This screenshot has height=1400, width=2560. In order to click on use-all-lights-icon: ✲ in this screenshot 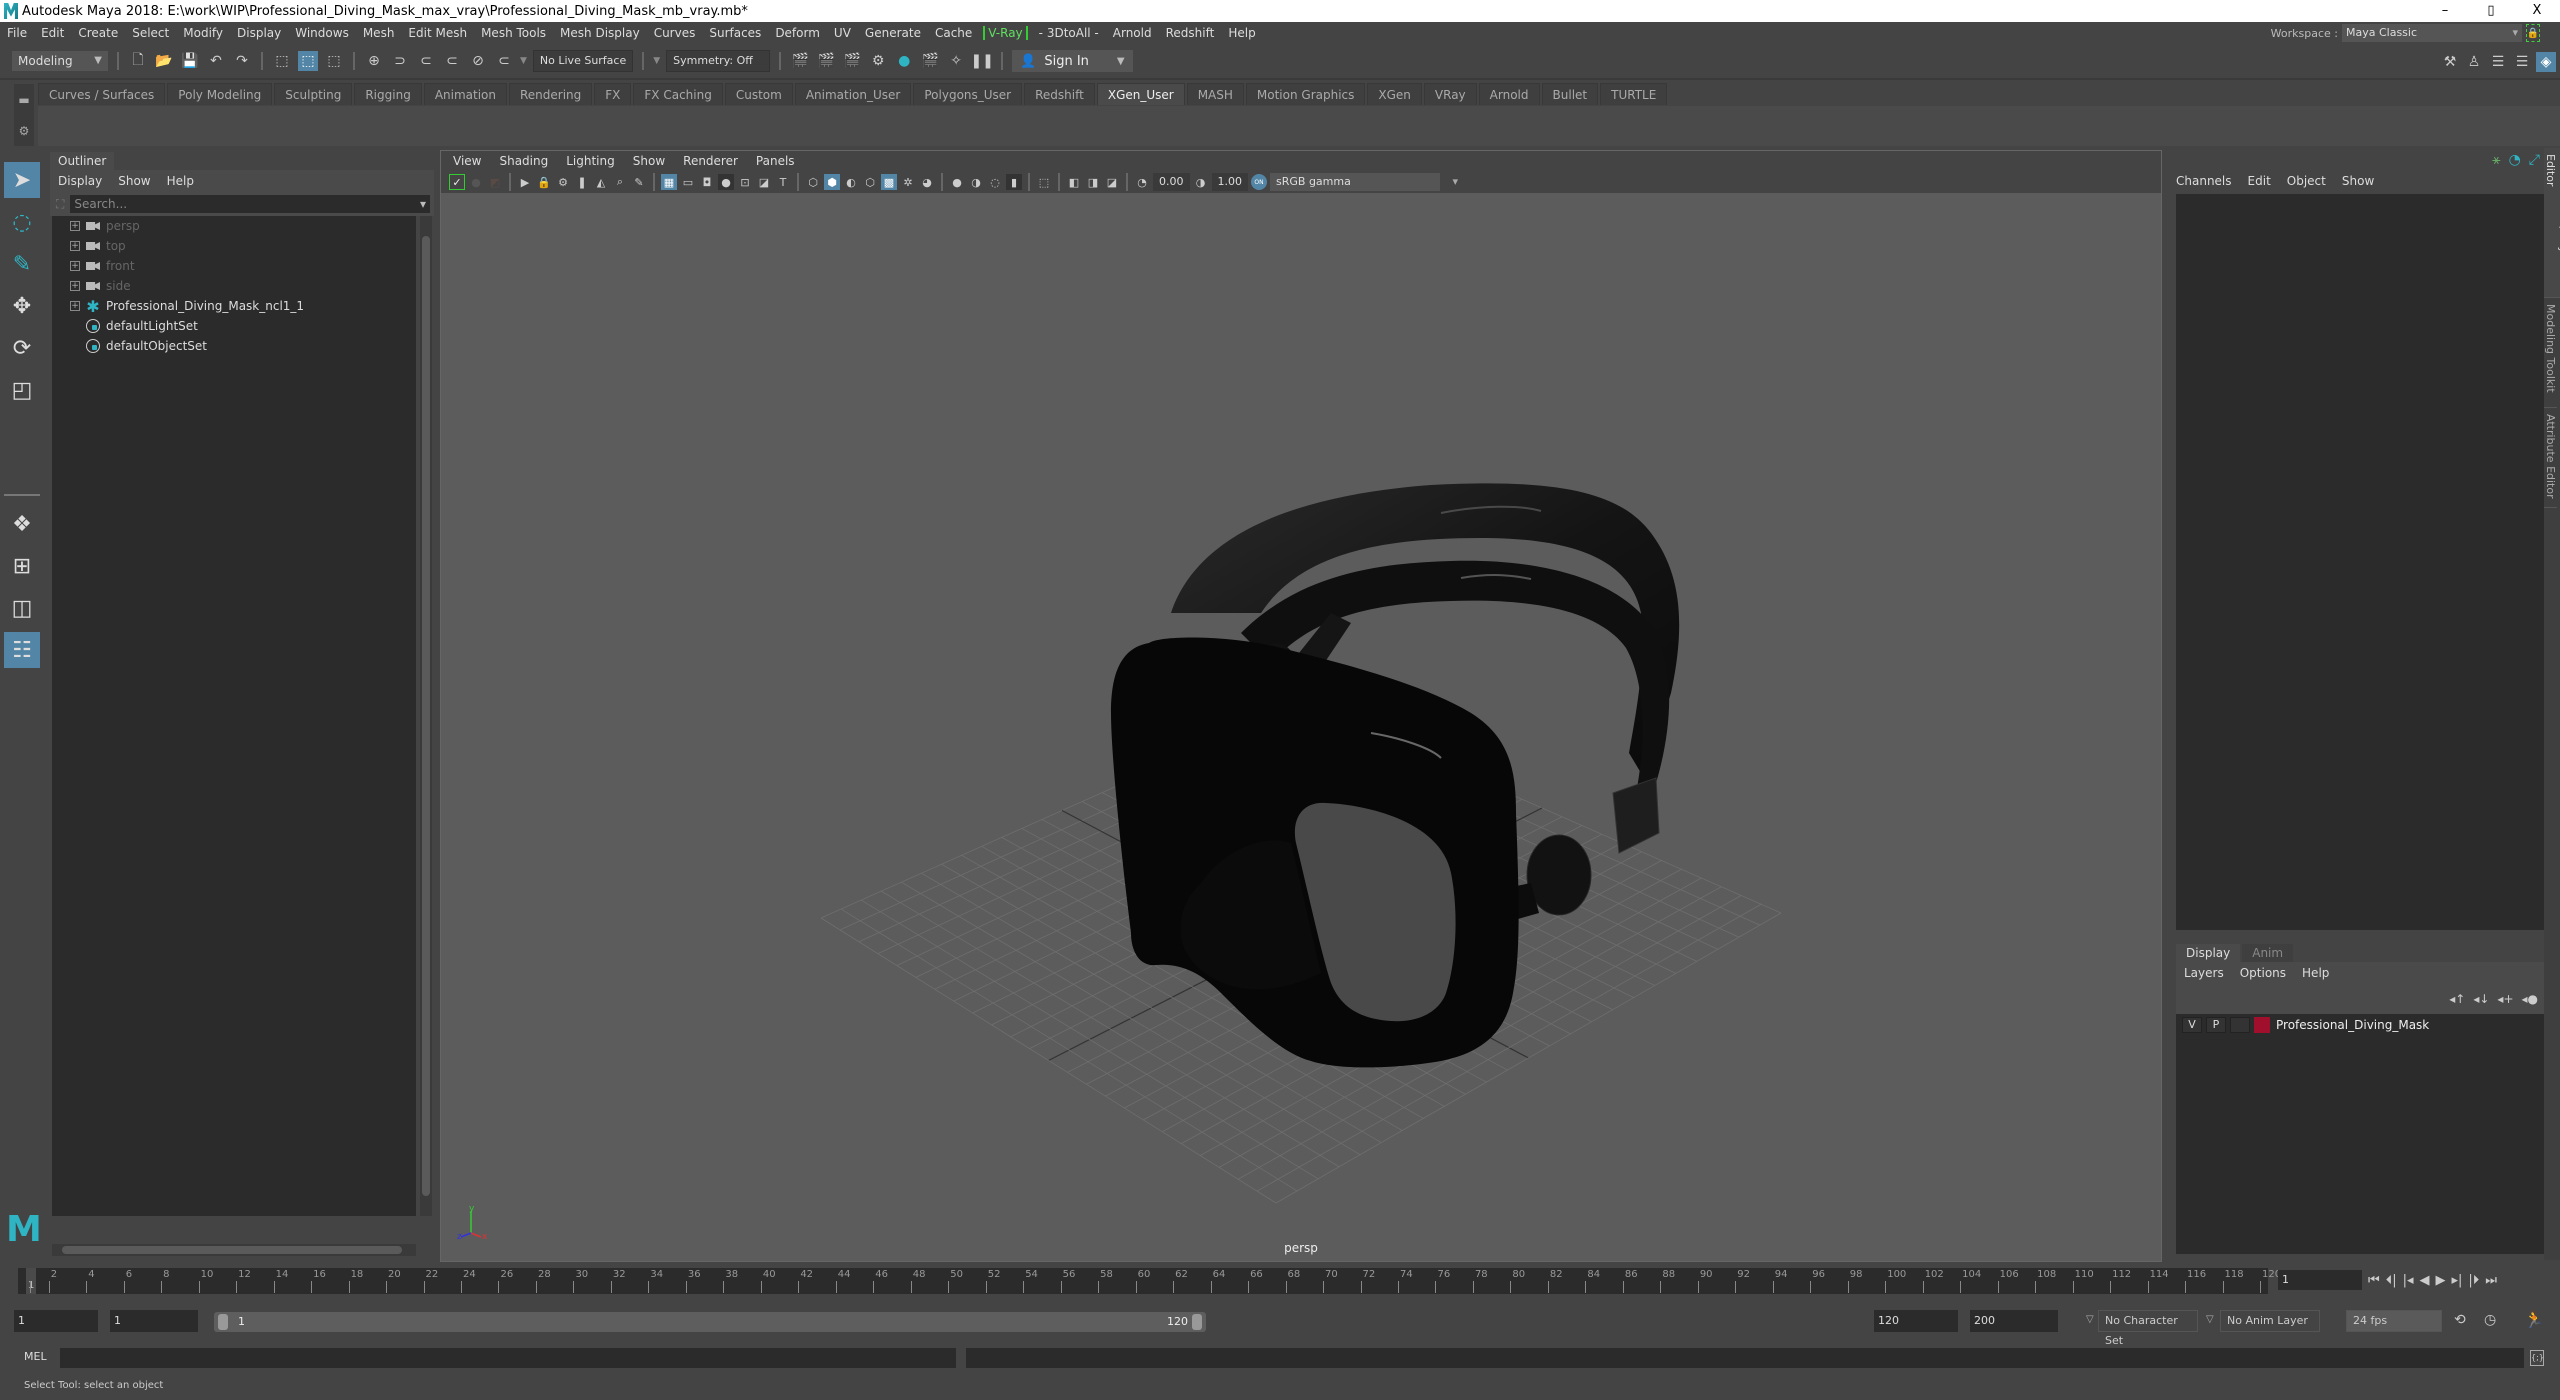, I will do `click(908, 182)`.